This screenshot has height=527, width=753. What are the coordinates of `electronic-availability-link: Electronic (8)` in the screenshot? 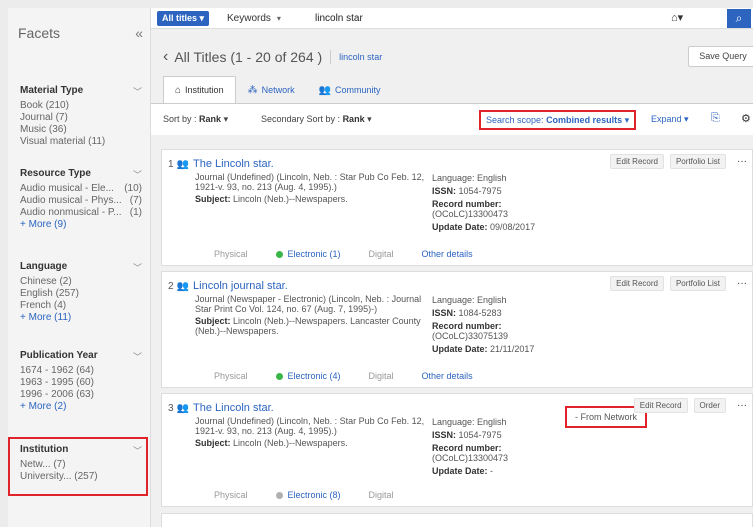 It's located at (308, 495).